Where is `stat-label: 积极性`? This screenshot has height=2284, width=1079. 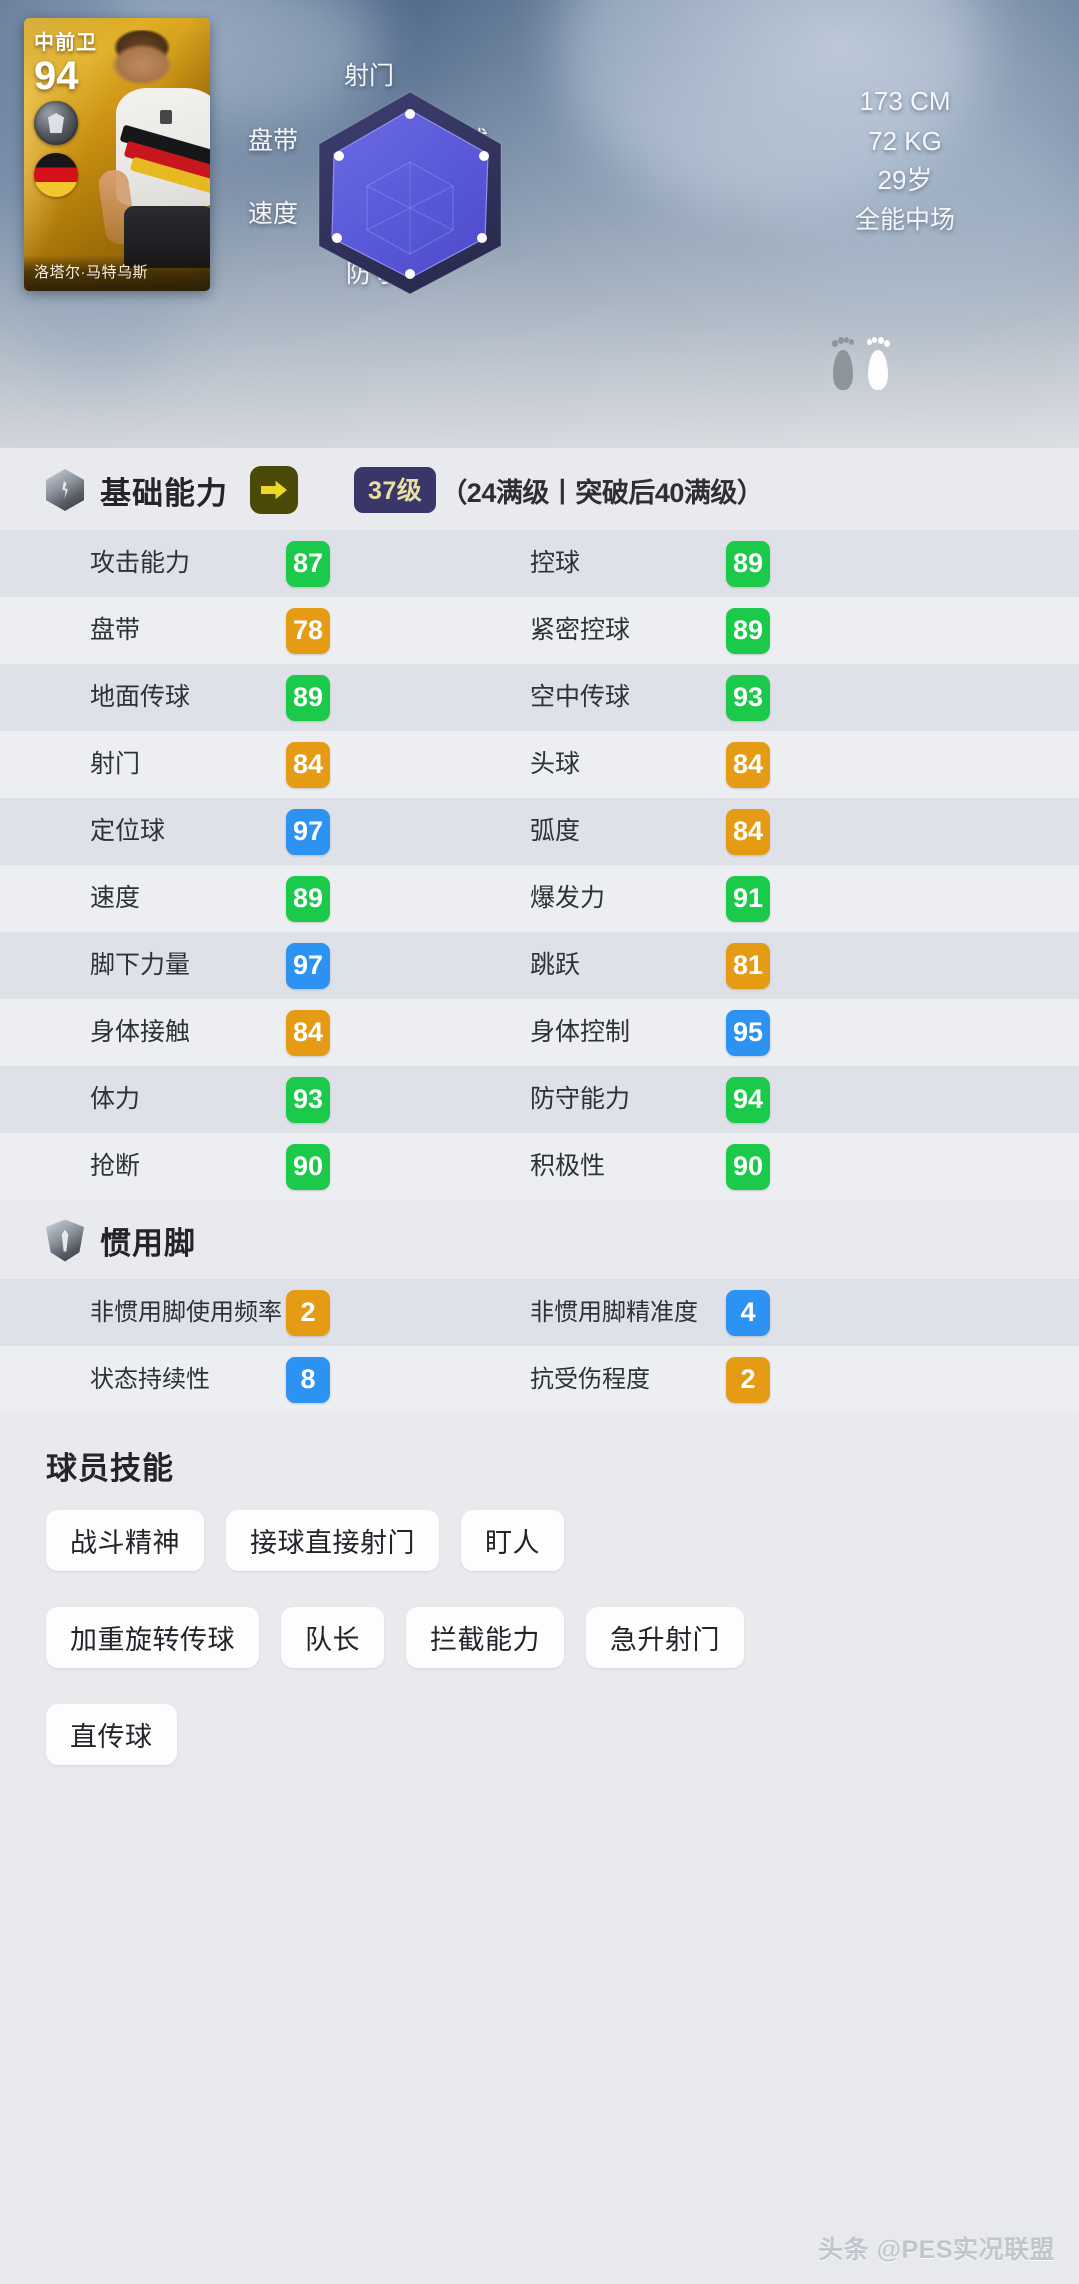 stat-label: 积极性 is located at coordinates (568, 1165).